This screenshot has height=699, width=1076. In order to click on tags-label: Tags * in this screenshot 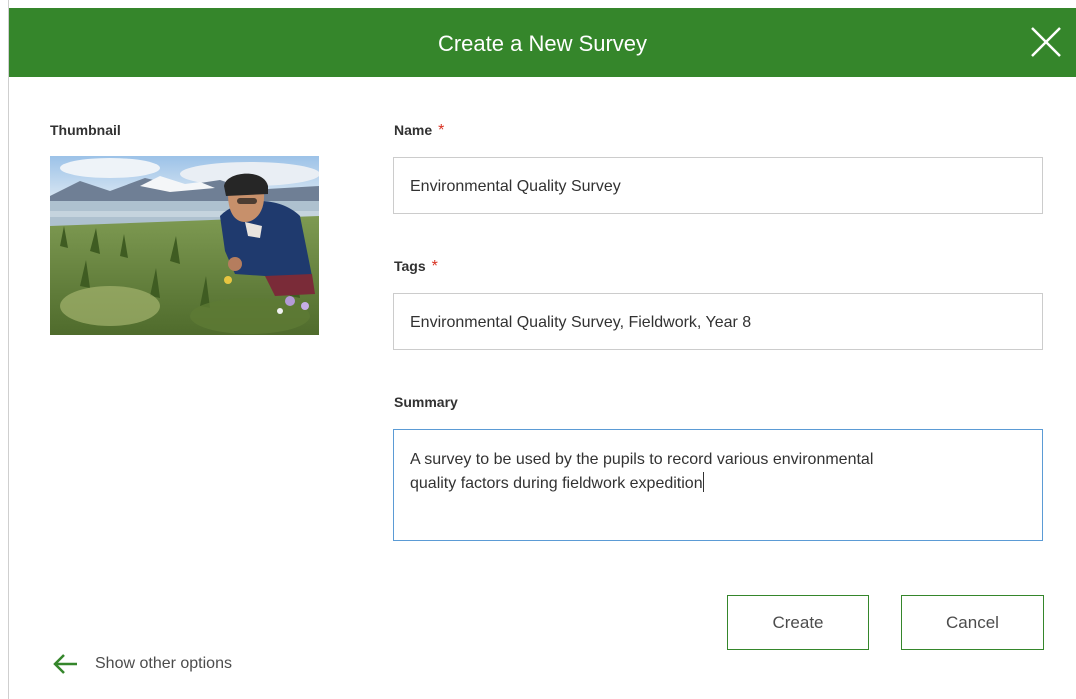, I will do `click(416, 266)`.